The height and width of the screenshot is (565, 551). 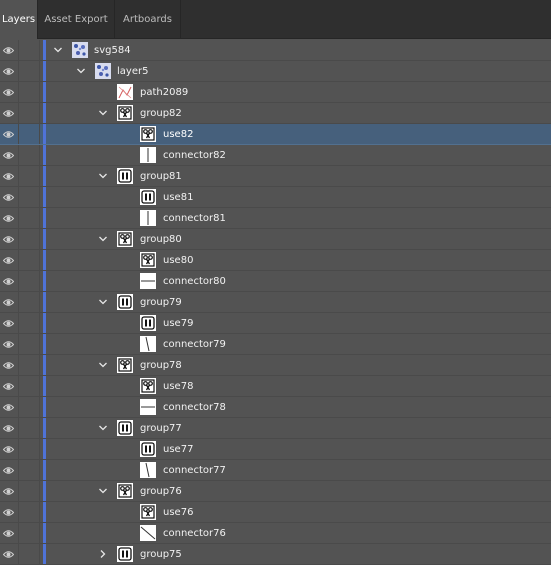 What do you see at coordinates (178, 323) in the screenshot?
I see `layer-name: use79` at bounding box center [178, 323].